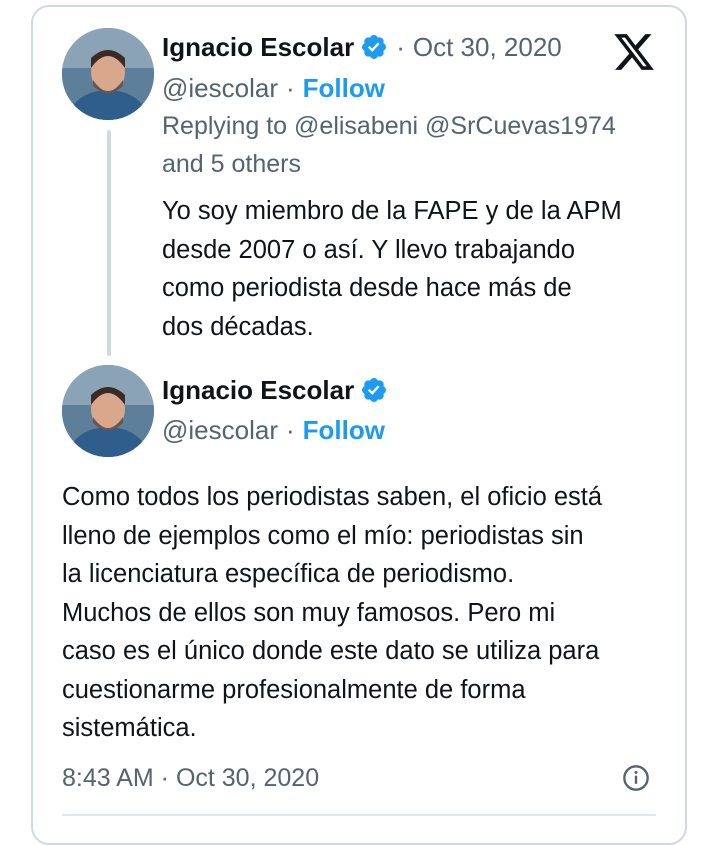 This screenshot has height=845, width=720. Describe the element at coordinates (369, 249) in the screenshot. I see `text-line: desde 2007 o así. Y llevo trabajando` at that location.